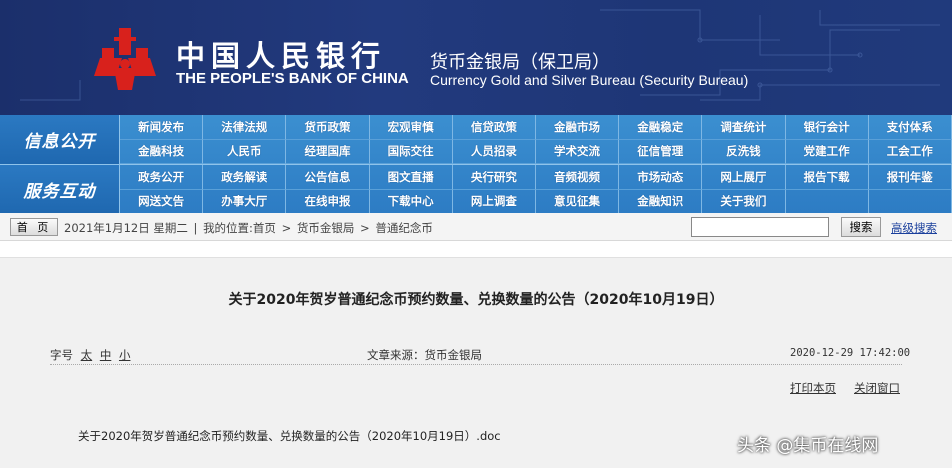  I want to click on bureau-name-cn: 货币金银局（保卫局）, so click(520, 62).